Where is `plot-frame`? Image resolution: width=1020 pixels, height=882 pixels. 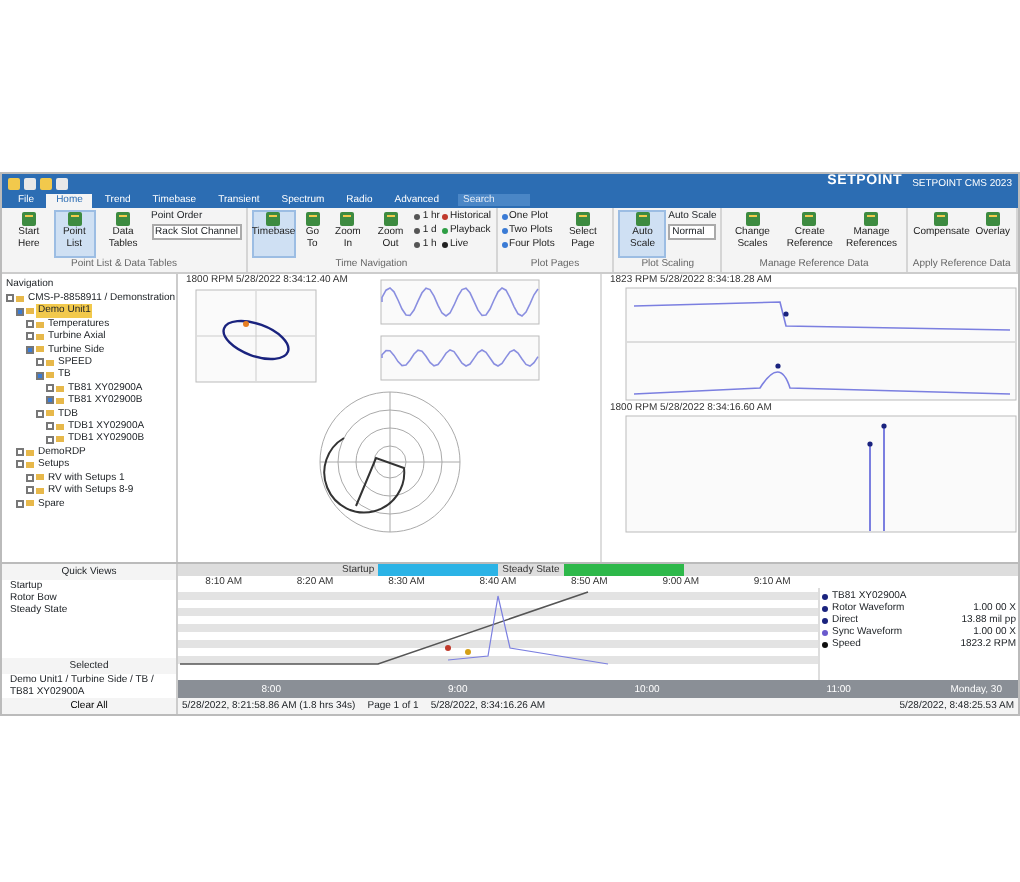 plot-frame is located at coordinates (256, 336).